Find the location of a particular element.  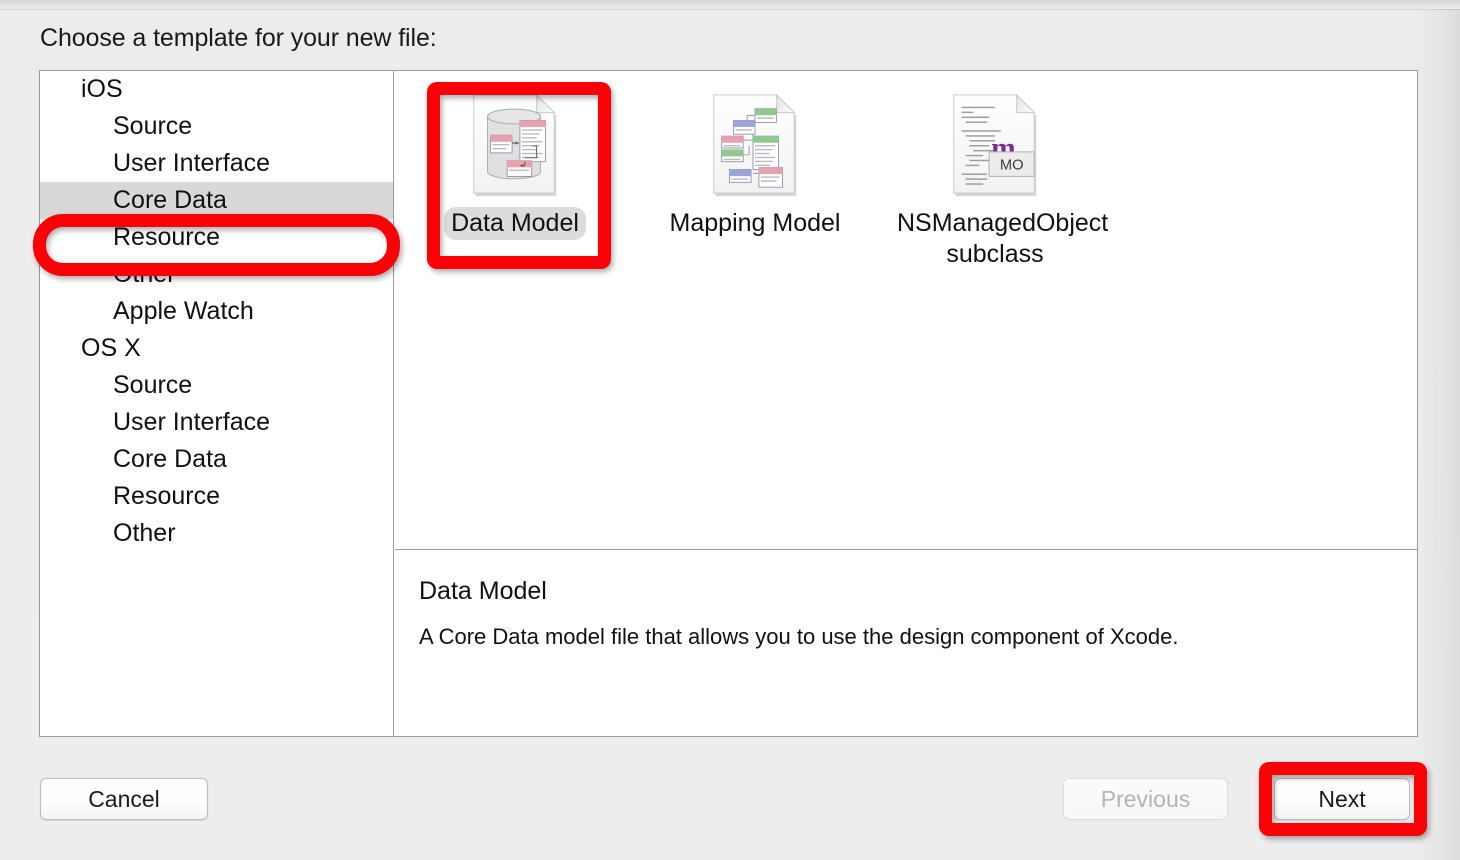

template-item-data-model: Data Model is located at coordinates (515, 164).